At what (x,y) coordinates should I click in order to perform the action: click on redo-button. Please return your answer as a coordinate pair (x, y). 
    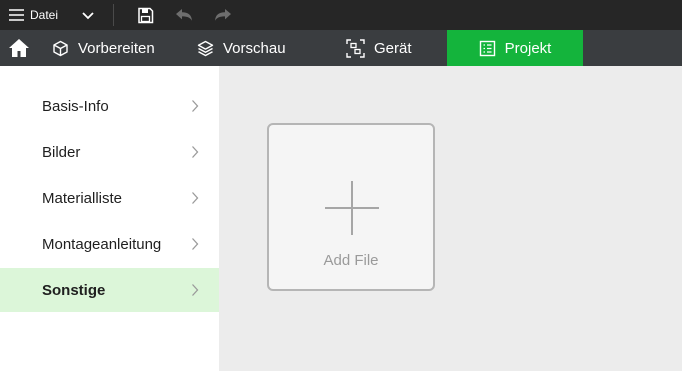
    Looking at the image, I should click on (223, 15).